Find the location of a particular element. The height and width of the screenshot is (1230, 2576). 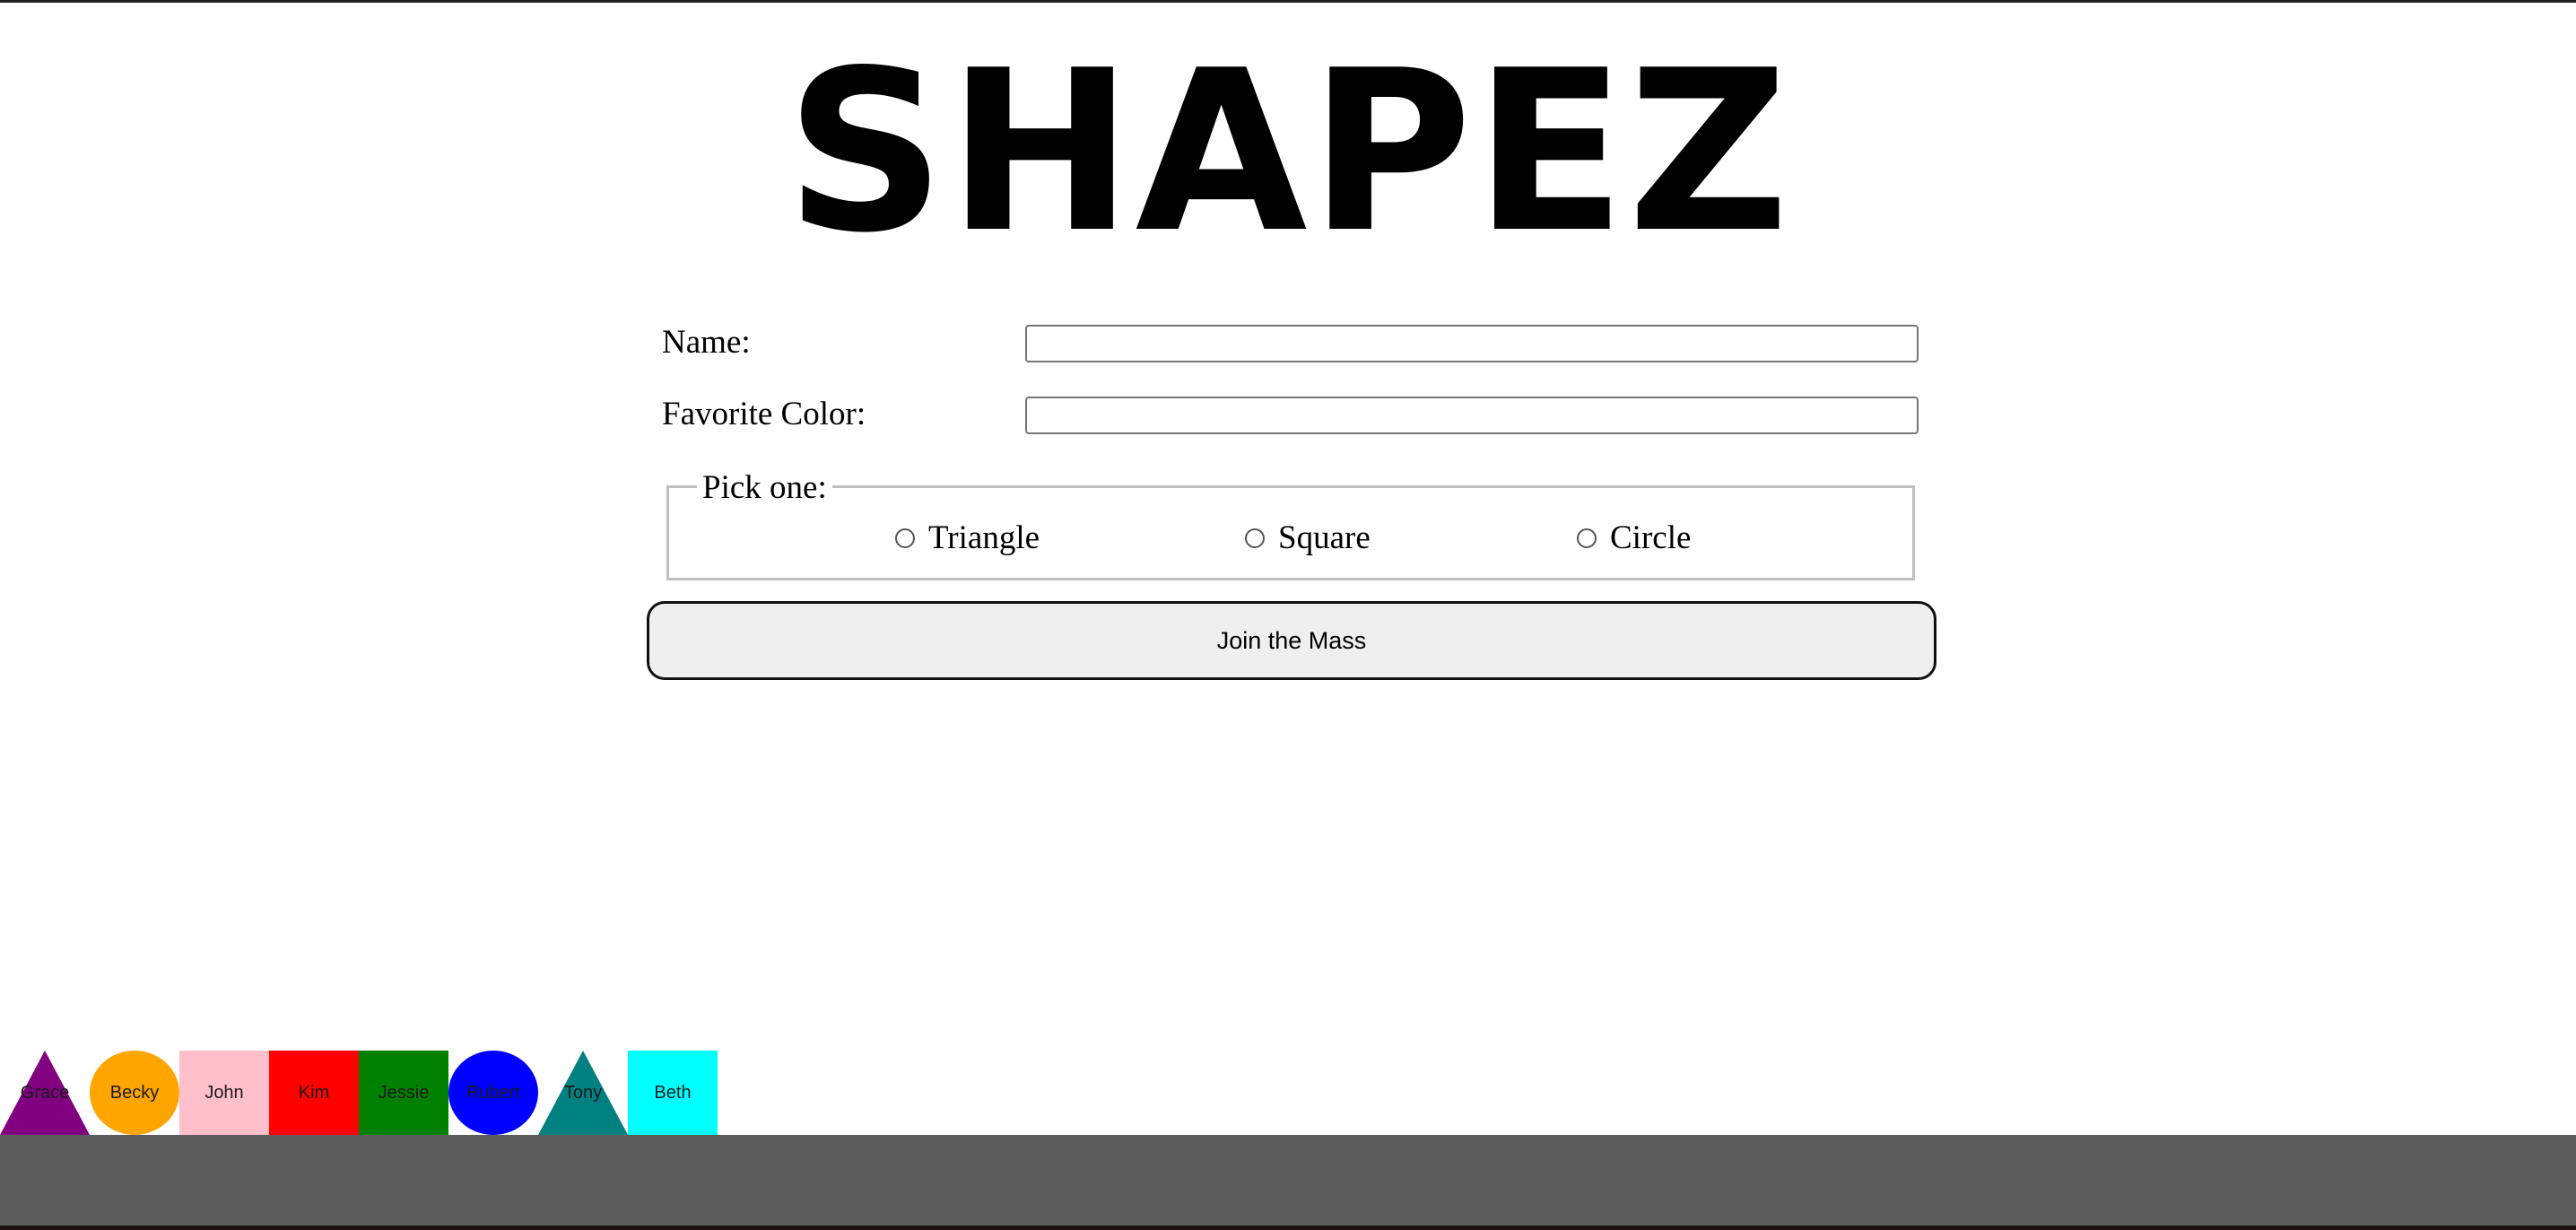

member-name: Jessie is located at coordinates (404, 1092).